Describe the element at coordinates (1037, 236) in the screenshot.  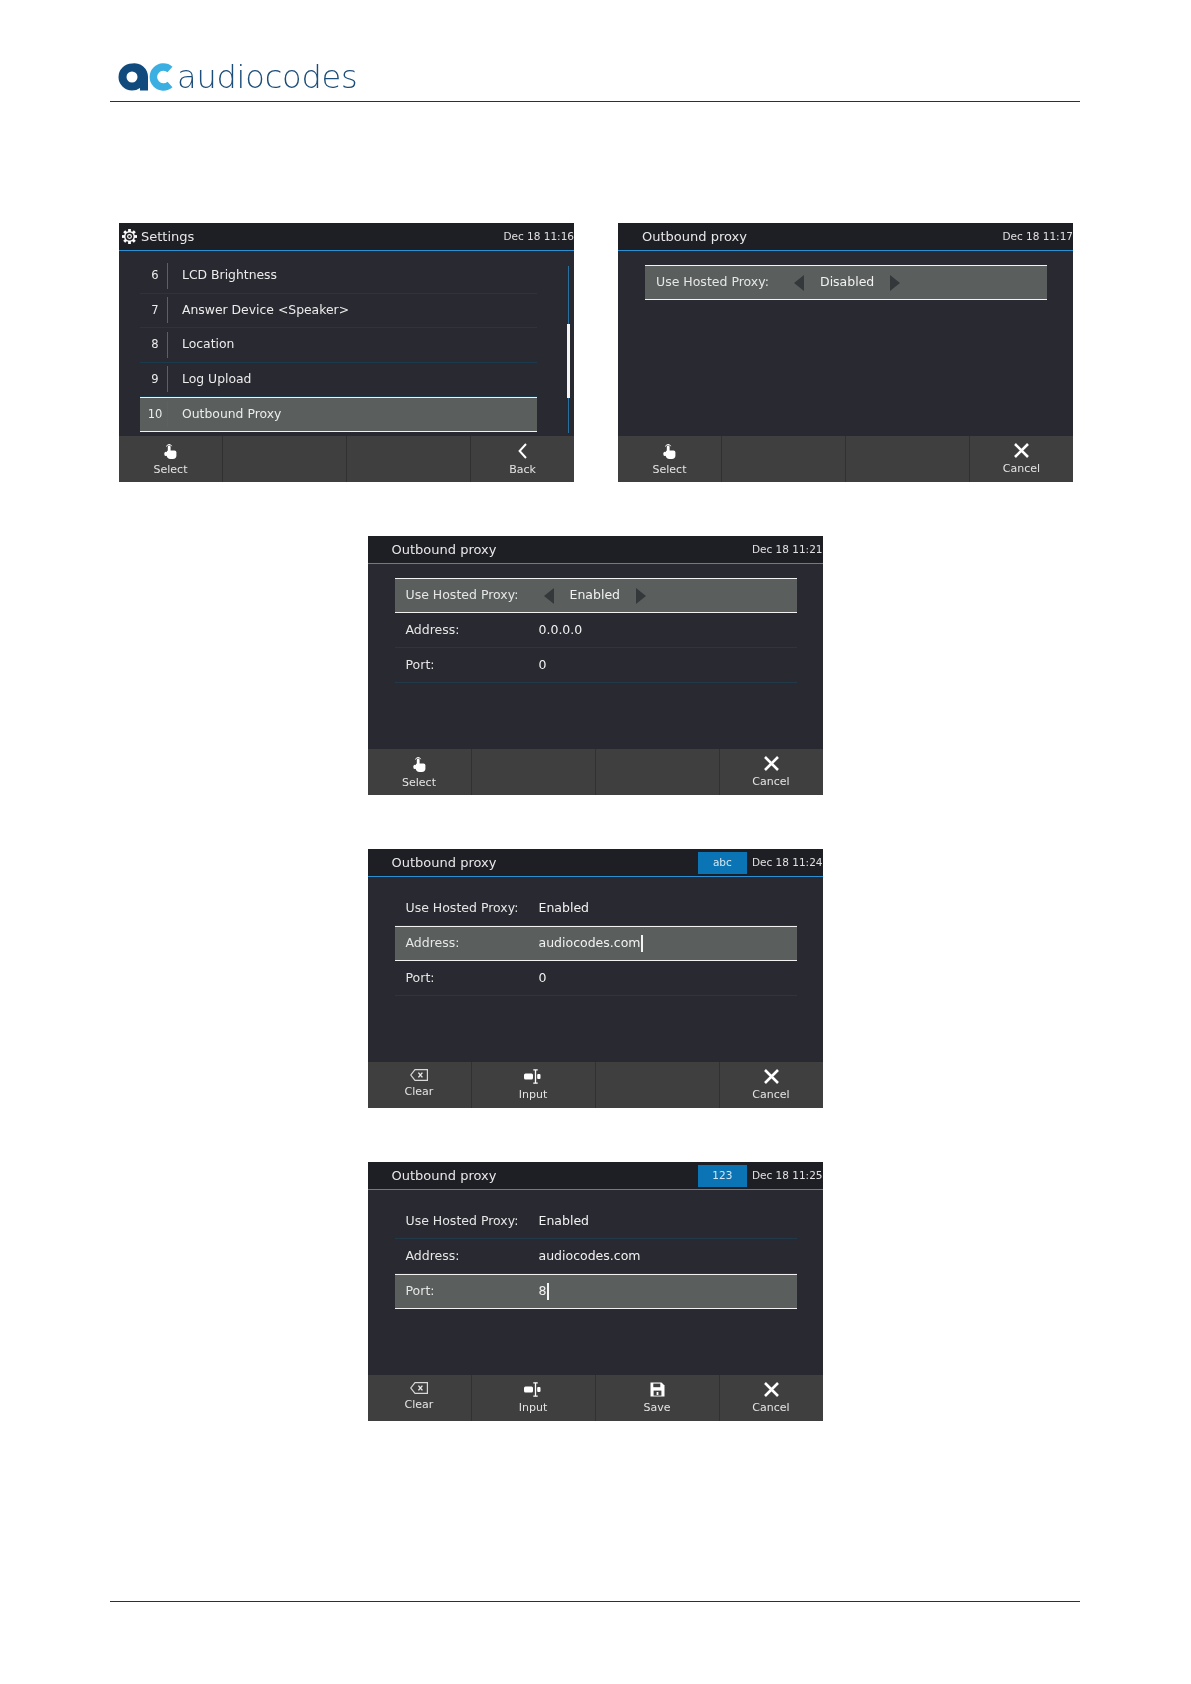
I see `date-time: Dec 18 11:17` at that location.